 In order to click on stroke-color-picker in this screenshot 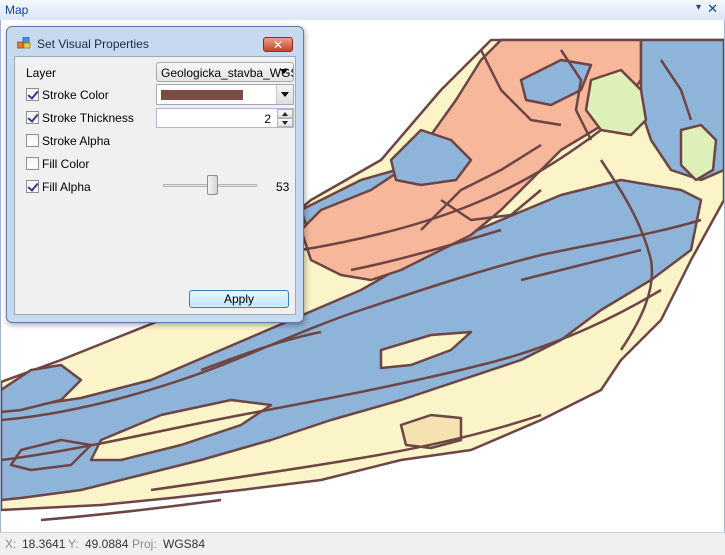, I will do `click(225, 94)`.